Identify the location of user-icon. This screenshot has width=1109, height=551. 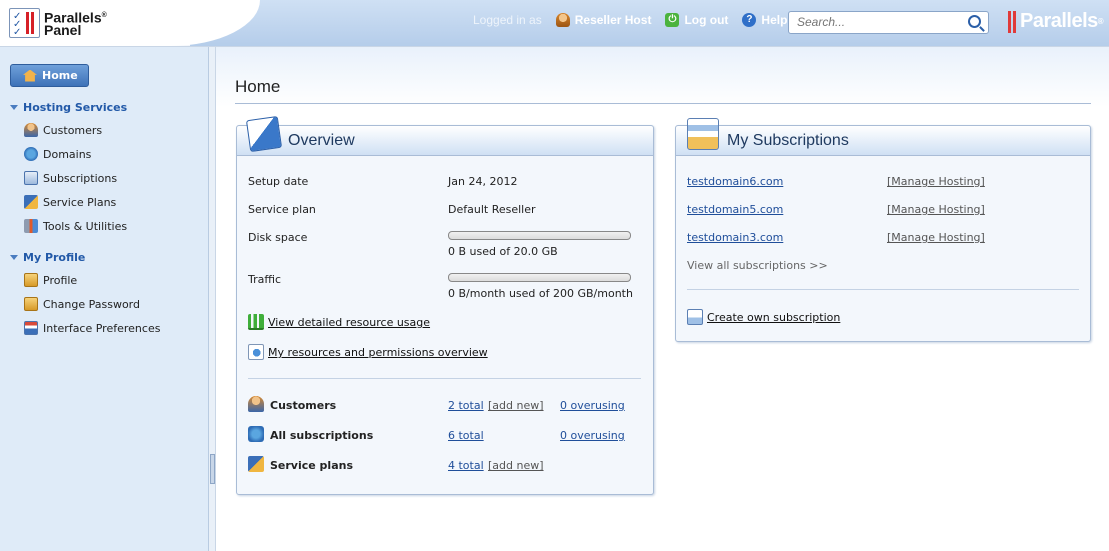
(562, 20).